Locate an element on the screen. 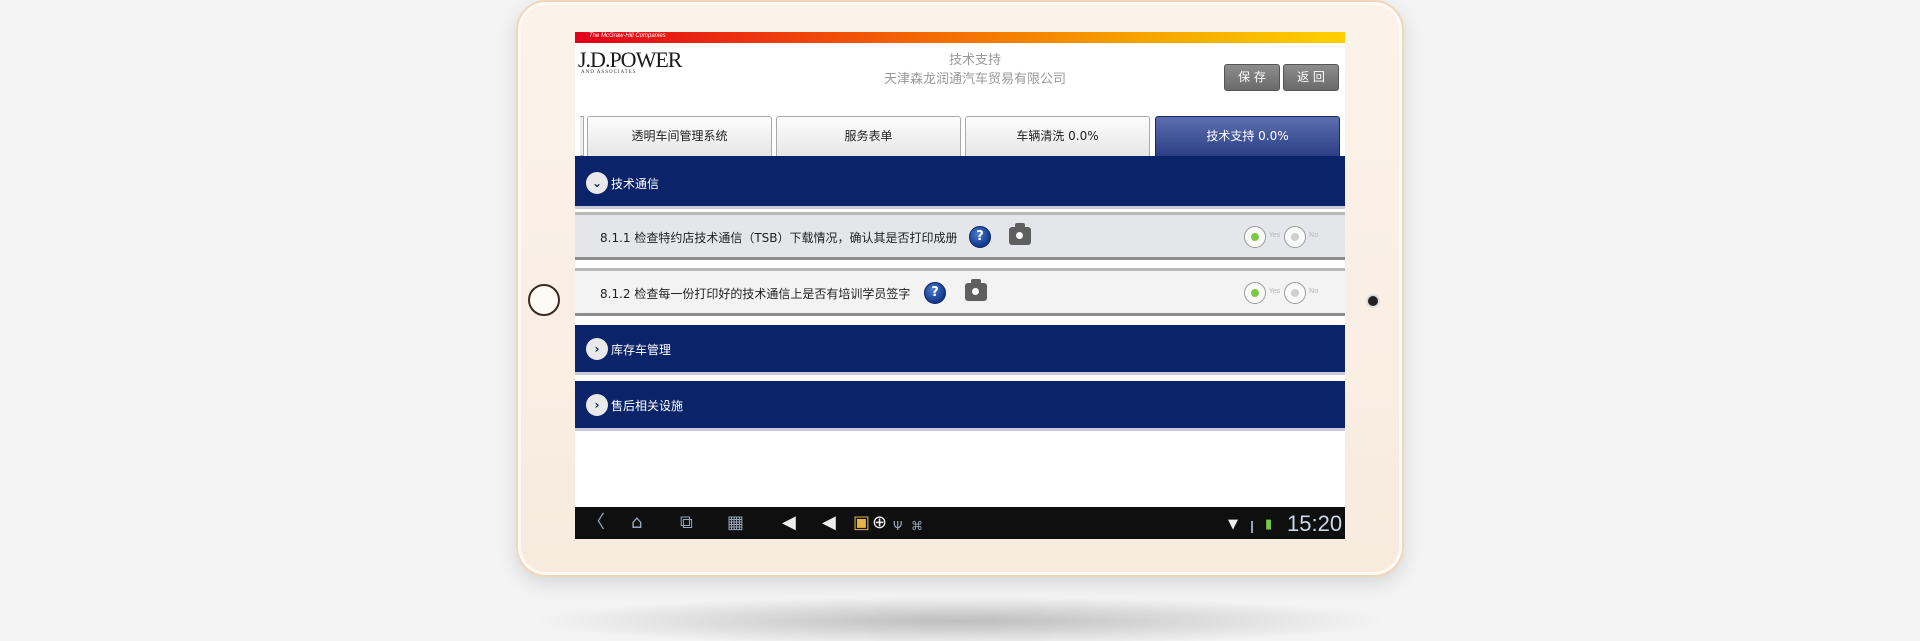 The height and width of the screenshot is (641, 1920). signal-icon: ❙ is located at coordinates (1252, 526).